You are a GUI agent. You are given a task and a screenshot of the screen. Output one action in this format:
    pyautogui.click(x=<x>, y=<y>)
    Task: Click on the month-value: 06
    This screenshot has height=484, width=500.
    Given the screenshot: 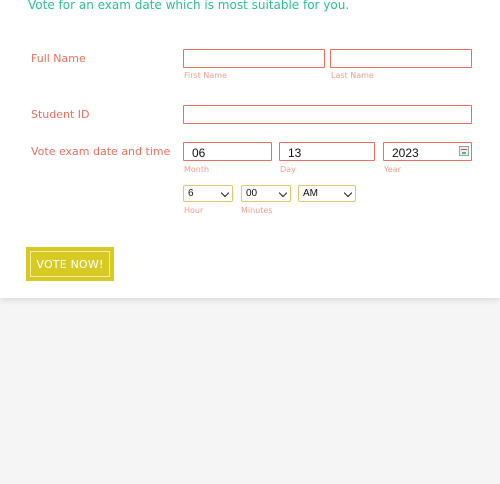 What is the action you would take?
    pyautogui.click(x=199, y=153)
    